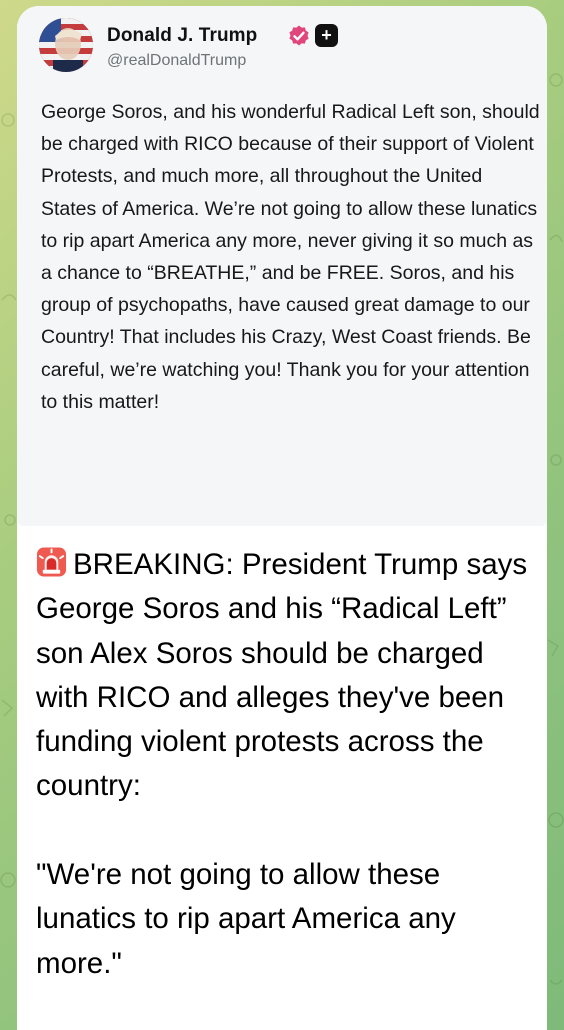 The height and width of the screenshot is (1030, 564). I want to click on verified-badge-icon, so click(299, 35).